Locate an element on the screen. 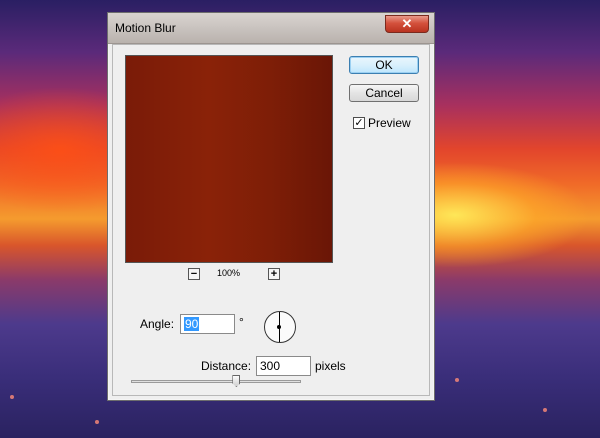 This screenshot has width=600, height=438. degree-symbol: ° is located at coordinates (241, 322).